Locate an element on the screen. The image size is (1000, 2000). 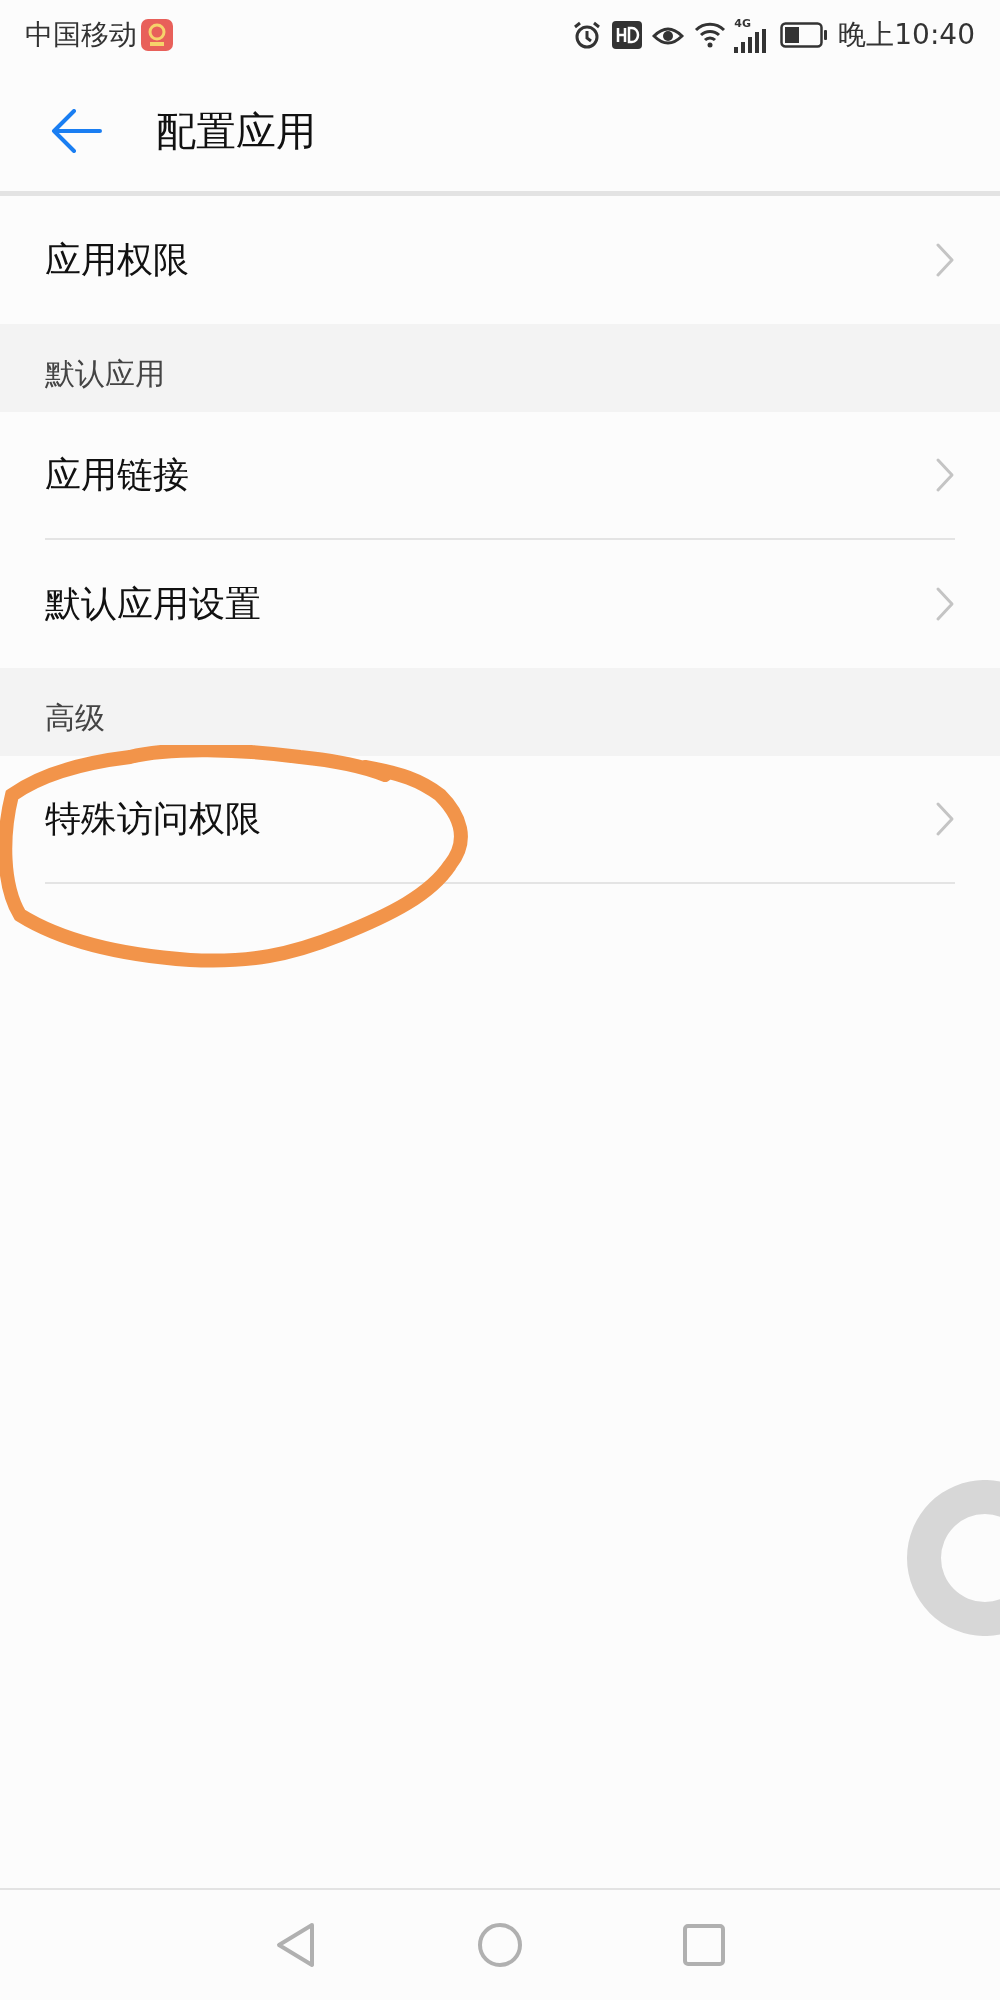
row-label: 应用权限 is located at coordinates (117, 260).